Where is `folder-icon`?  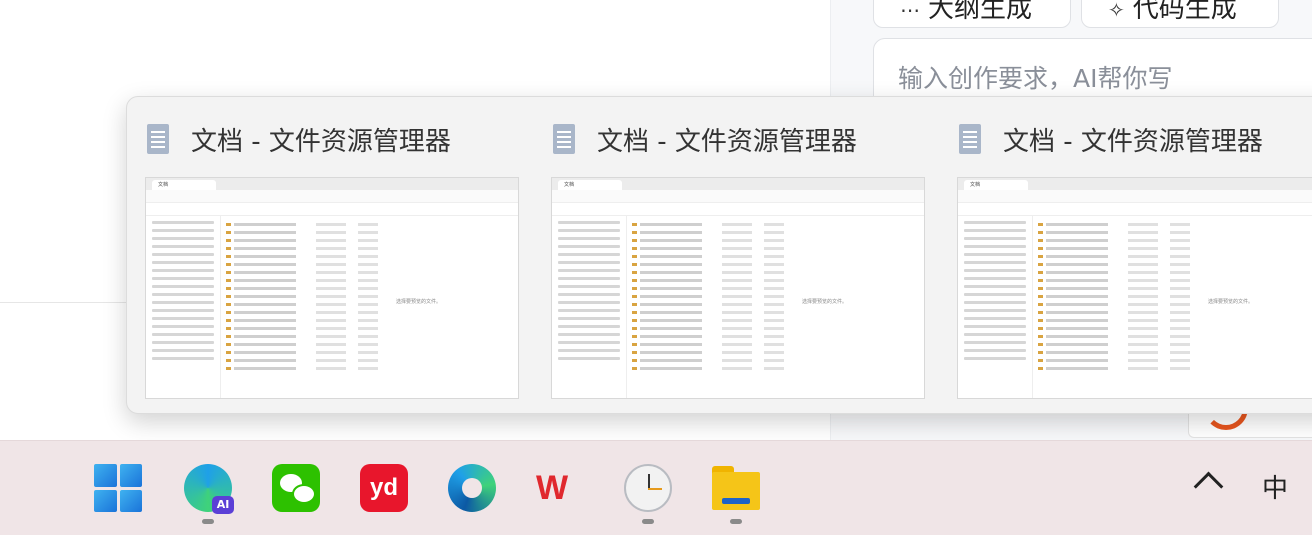 folder-icon is located at coordinates (736, 488).